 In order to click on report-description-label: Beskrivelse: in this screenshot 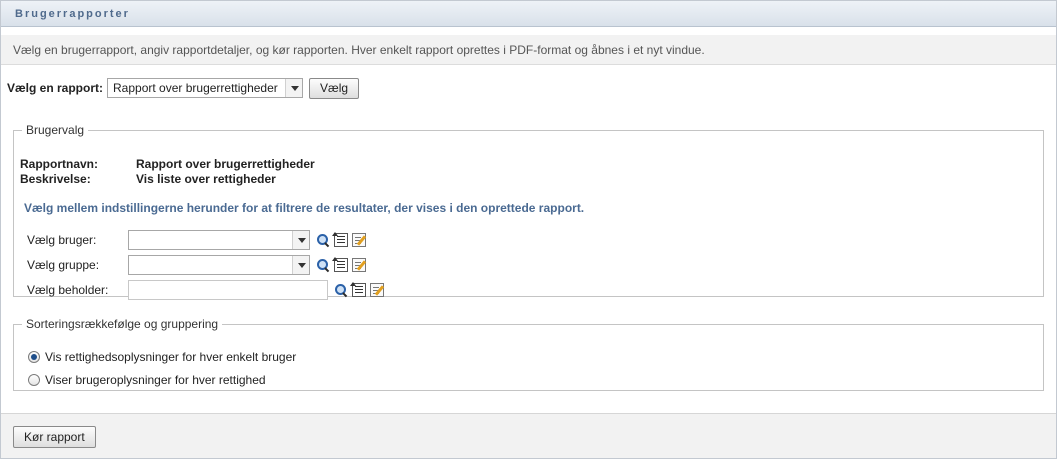, I will do `click(55, 179)`.